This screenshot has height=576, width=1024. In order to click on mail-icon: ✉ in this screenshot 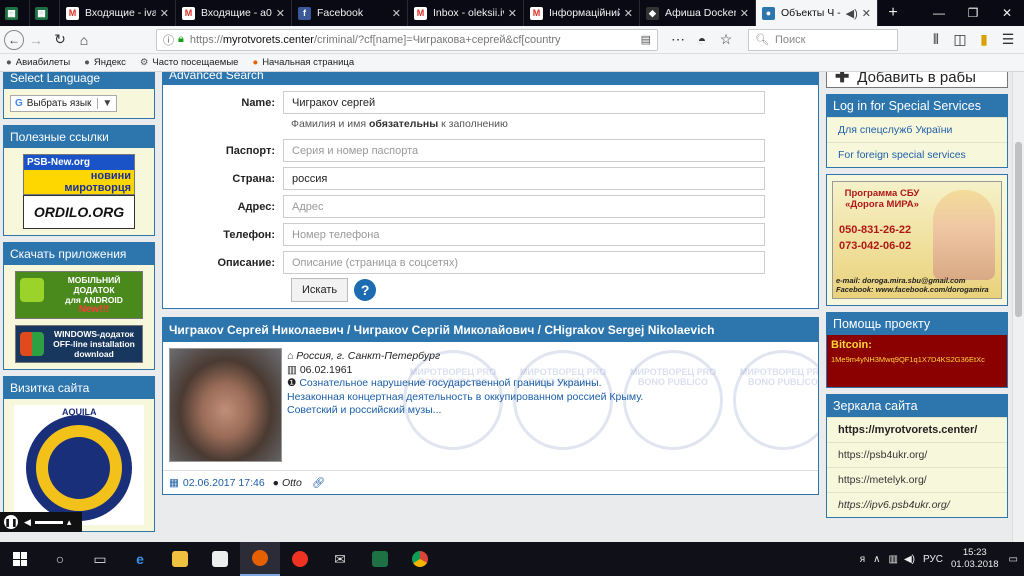, I will do `click(340, 559)`.